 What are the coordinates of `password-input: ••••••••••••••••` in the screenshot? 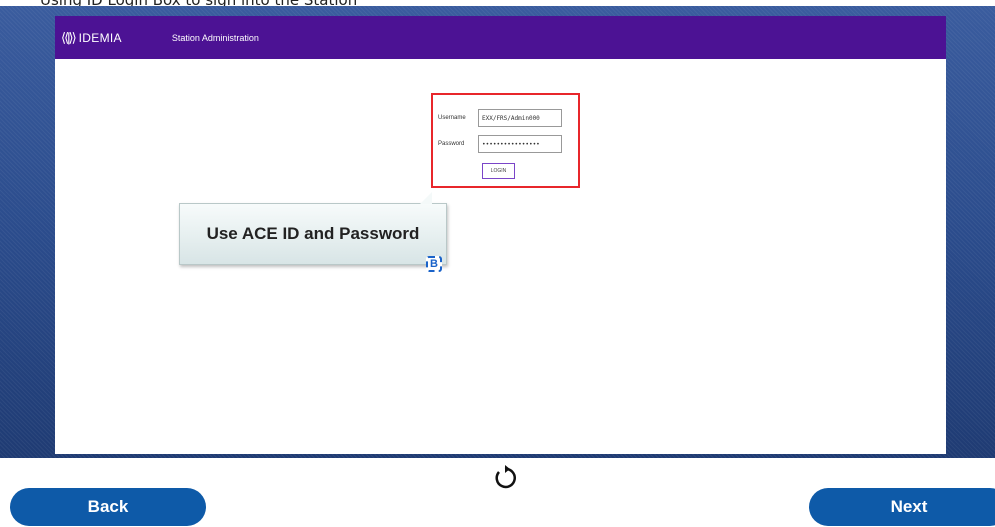 It's located at (520, 144).